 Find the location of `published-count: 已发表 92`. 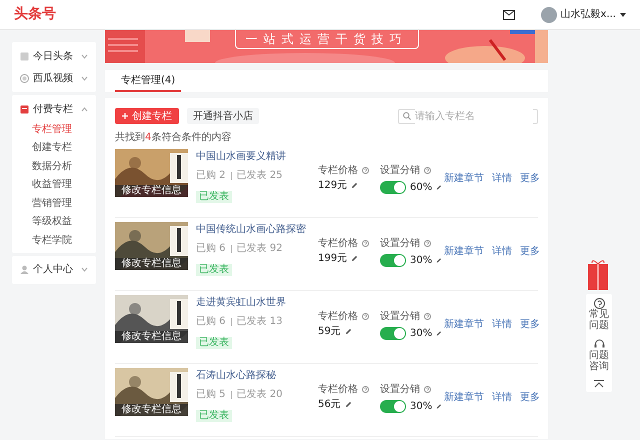

published-count: 已发表 92 is located at coordinates (259, 249).